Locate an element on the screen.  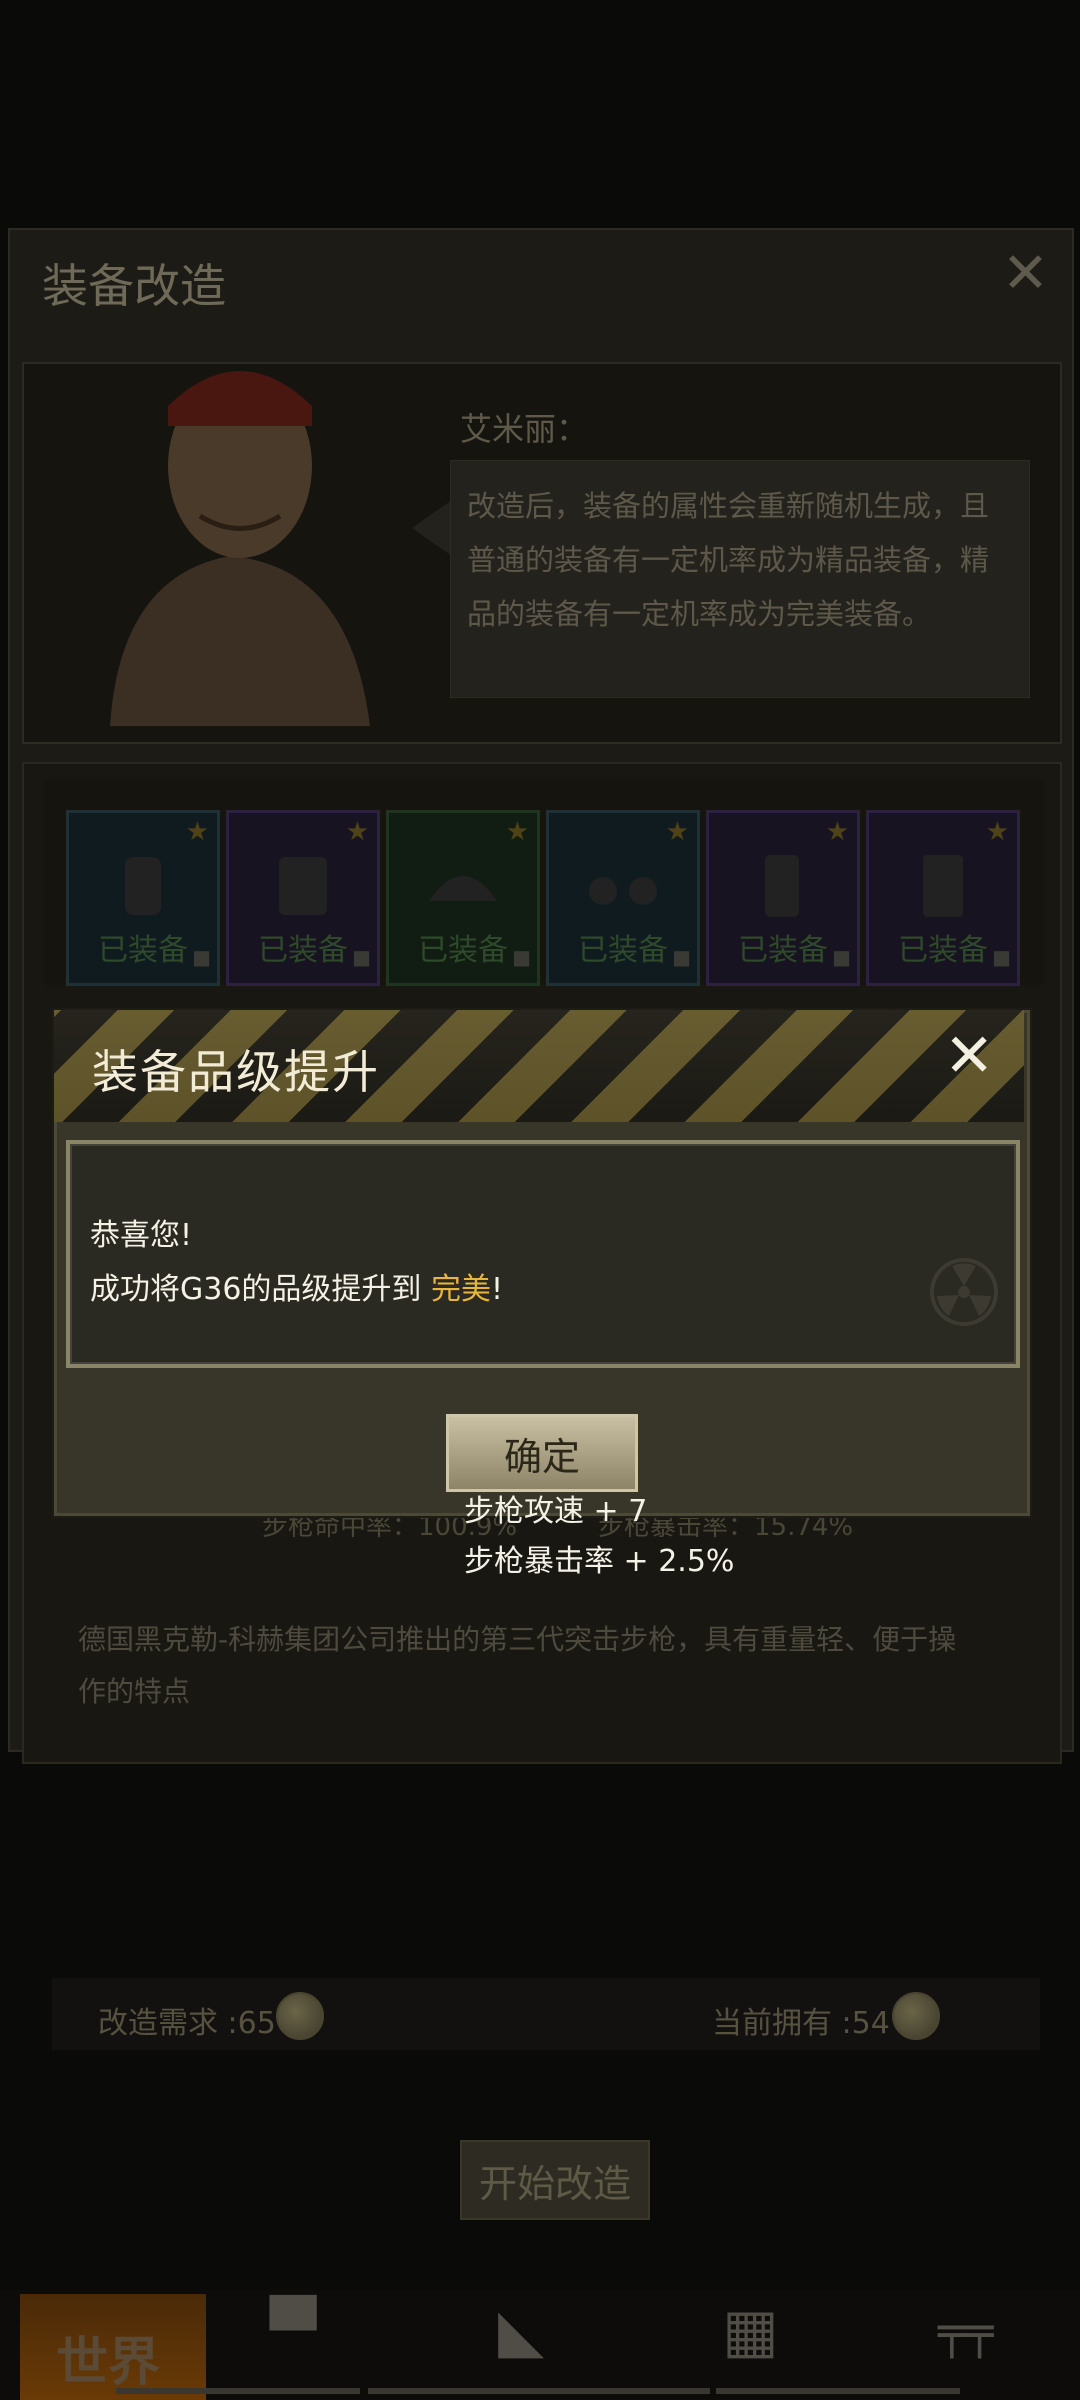
message-result: 成功将G36的品级提升到 完美! is located at coordinates (296, 1286).